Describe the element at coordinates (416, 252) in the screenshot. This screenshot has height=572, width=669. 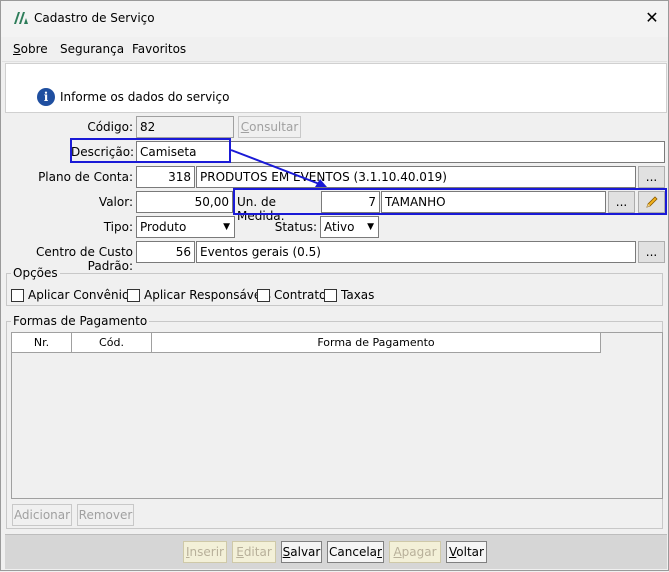
I see `centro-name-field: Eventos gerais (0.5)` at that location.